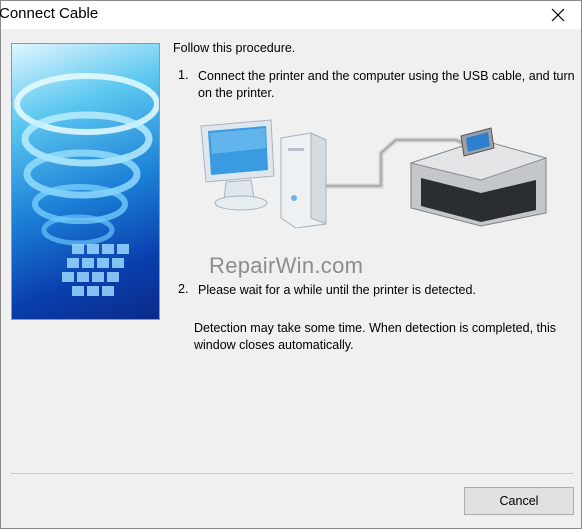  I want to click on close-button, so click(558, 15).